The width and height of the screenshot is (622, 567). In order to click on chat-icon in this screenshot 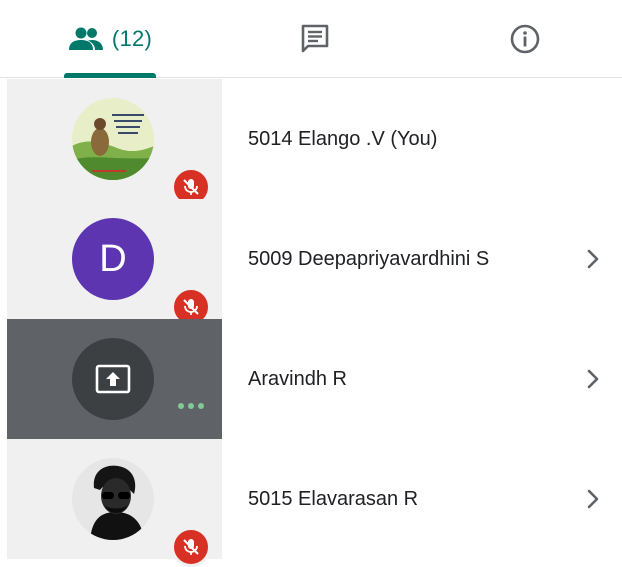, I will do `click(315, 38)`.